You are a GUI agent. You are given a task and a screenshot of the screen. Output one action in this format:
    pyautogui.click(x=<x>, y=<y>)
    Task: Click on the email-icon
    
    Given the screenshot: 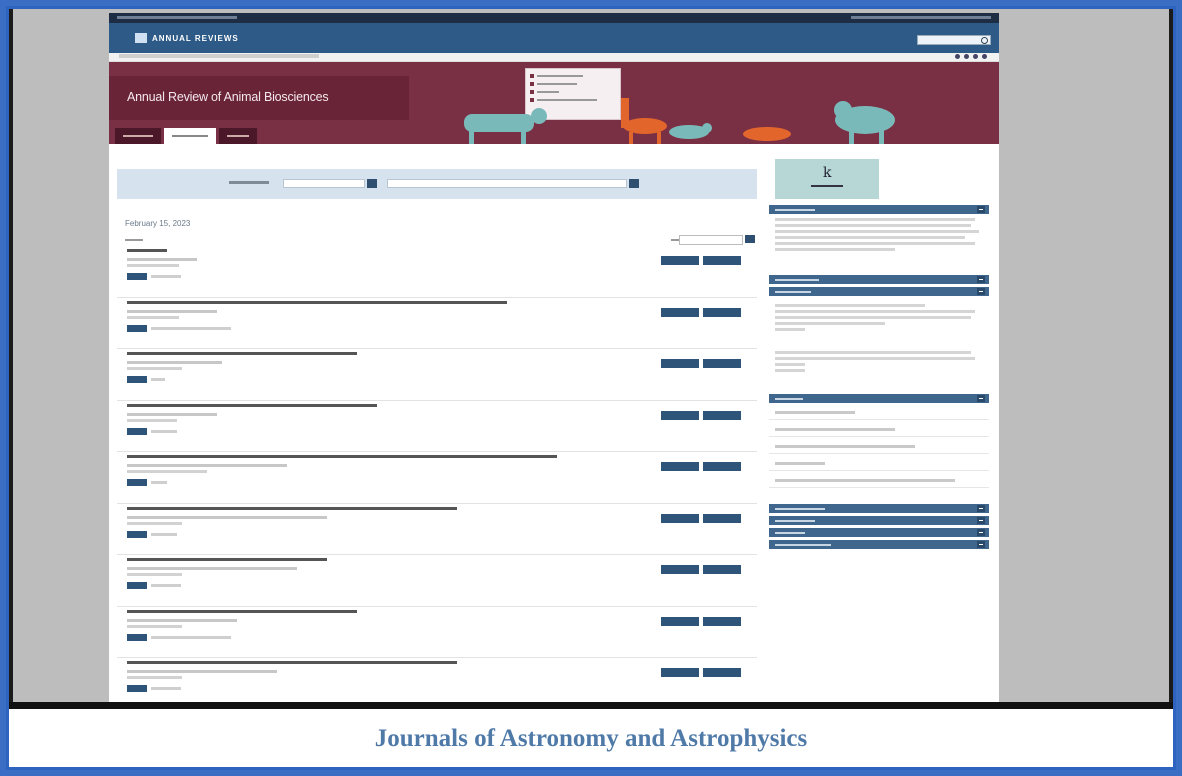 What is the action you would take?
    pyautogui.click(x=984, y=56)
    